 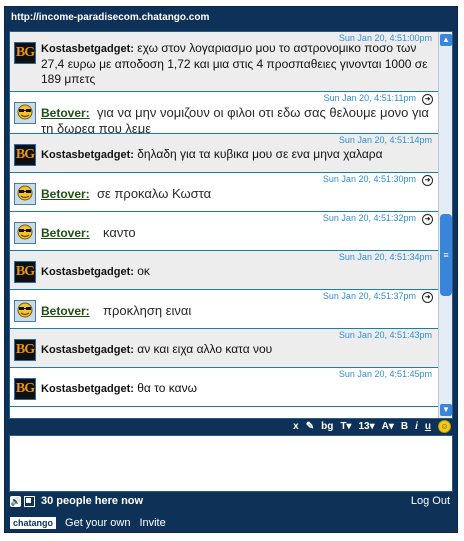 I want to click on message-scrollbar: ▲ ≡ ▼, so click(x=445, y=225).